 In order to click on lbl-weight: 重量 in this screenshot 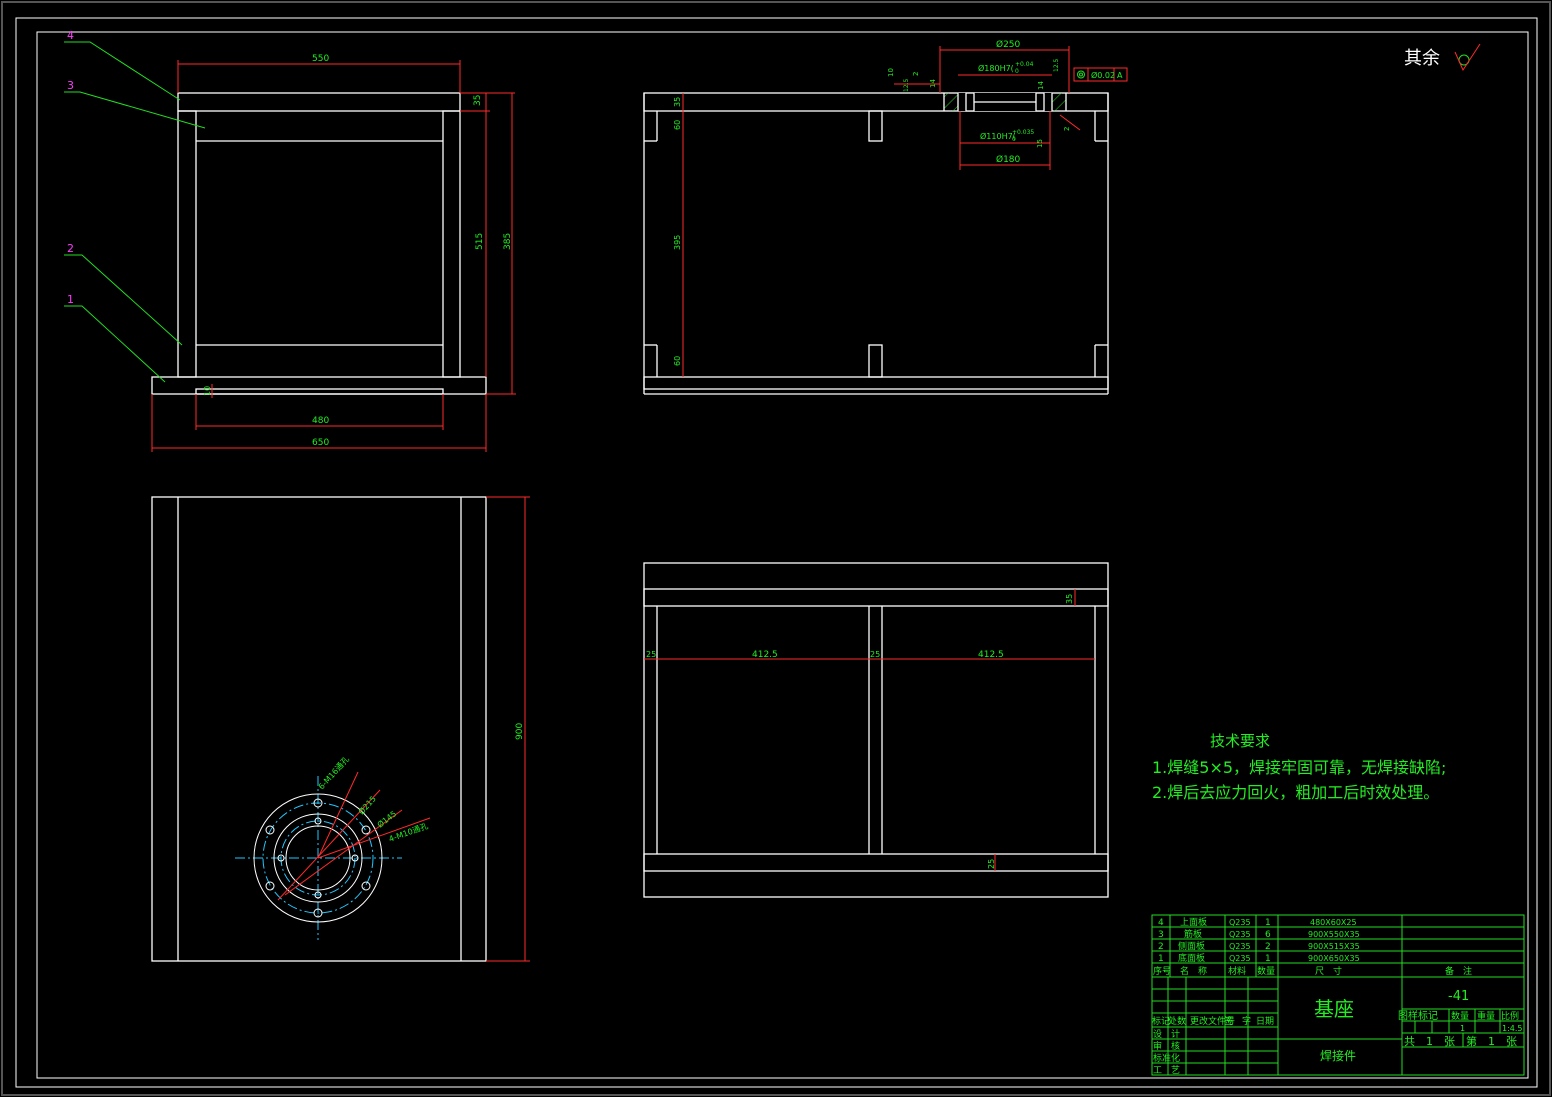, I will do `click(1486, 1016)`.